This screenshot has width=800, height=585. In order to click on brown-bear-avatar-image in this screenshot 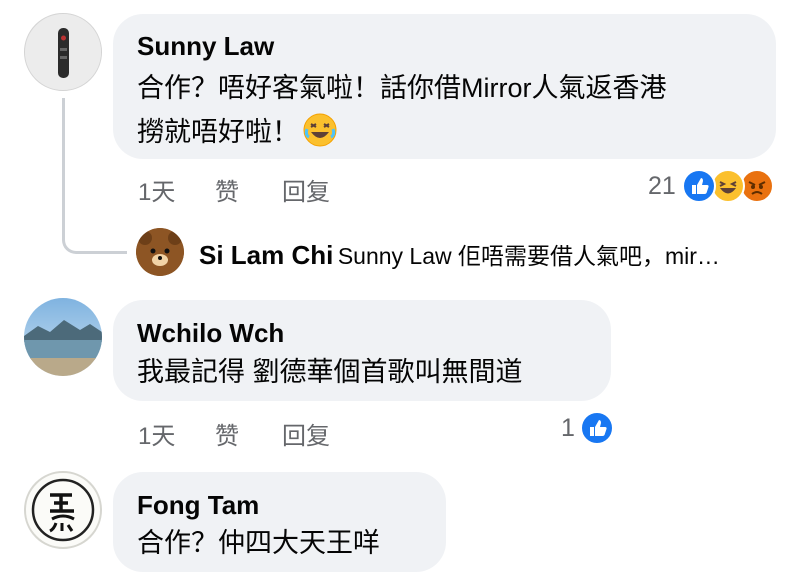, I will do `click(160, 252)`.